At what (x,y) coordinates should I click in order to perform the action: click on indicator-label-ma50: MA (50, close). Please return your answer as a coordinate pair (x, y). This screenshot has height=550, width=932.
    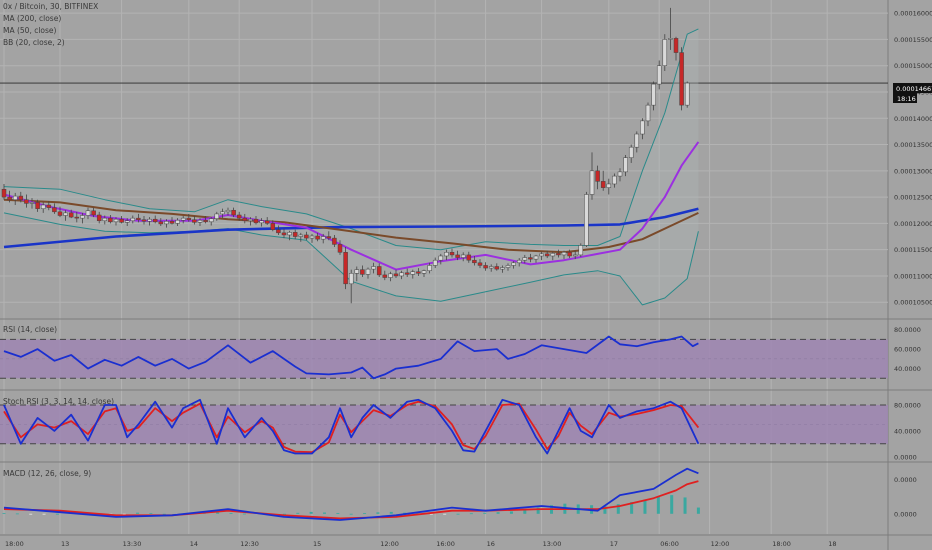
    Looking at the image, I should click on (30, 30).